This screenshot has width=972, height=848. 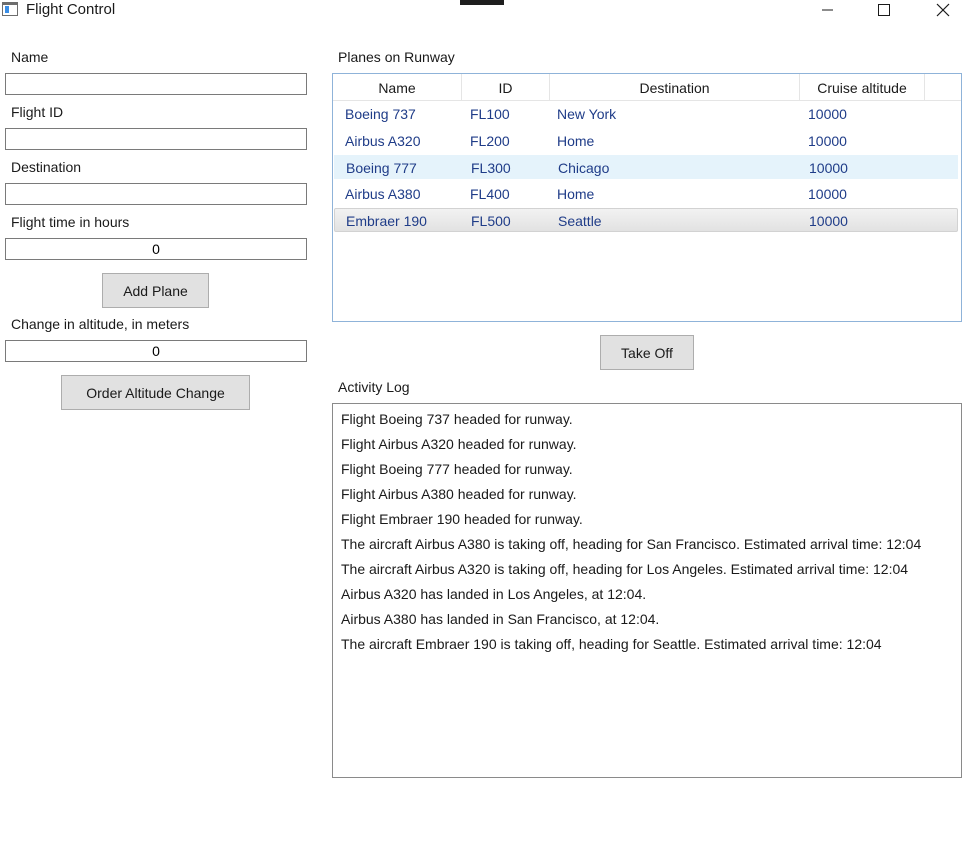 What do you see at coordinates (647, 352) in the screenshot?
I see `take-off-button: Take Off` at bounding box center [647, 352].